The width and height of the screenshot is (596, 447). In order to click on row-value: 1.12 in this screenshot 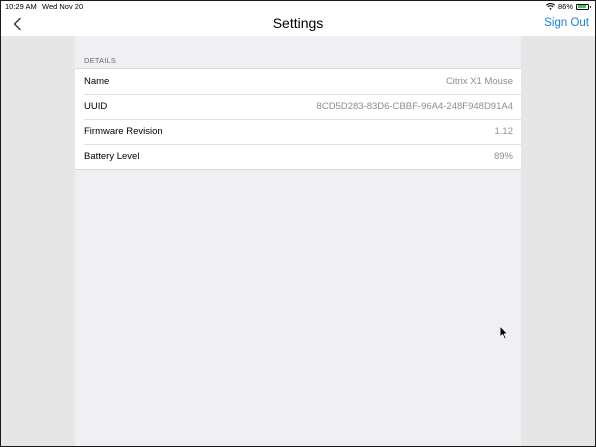, I will do `click(504, 131)`.